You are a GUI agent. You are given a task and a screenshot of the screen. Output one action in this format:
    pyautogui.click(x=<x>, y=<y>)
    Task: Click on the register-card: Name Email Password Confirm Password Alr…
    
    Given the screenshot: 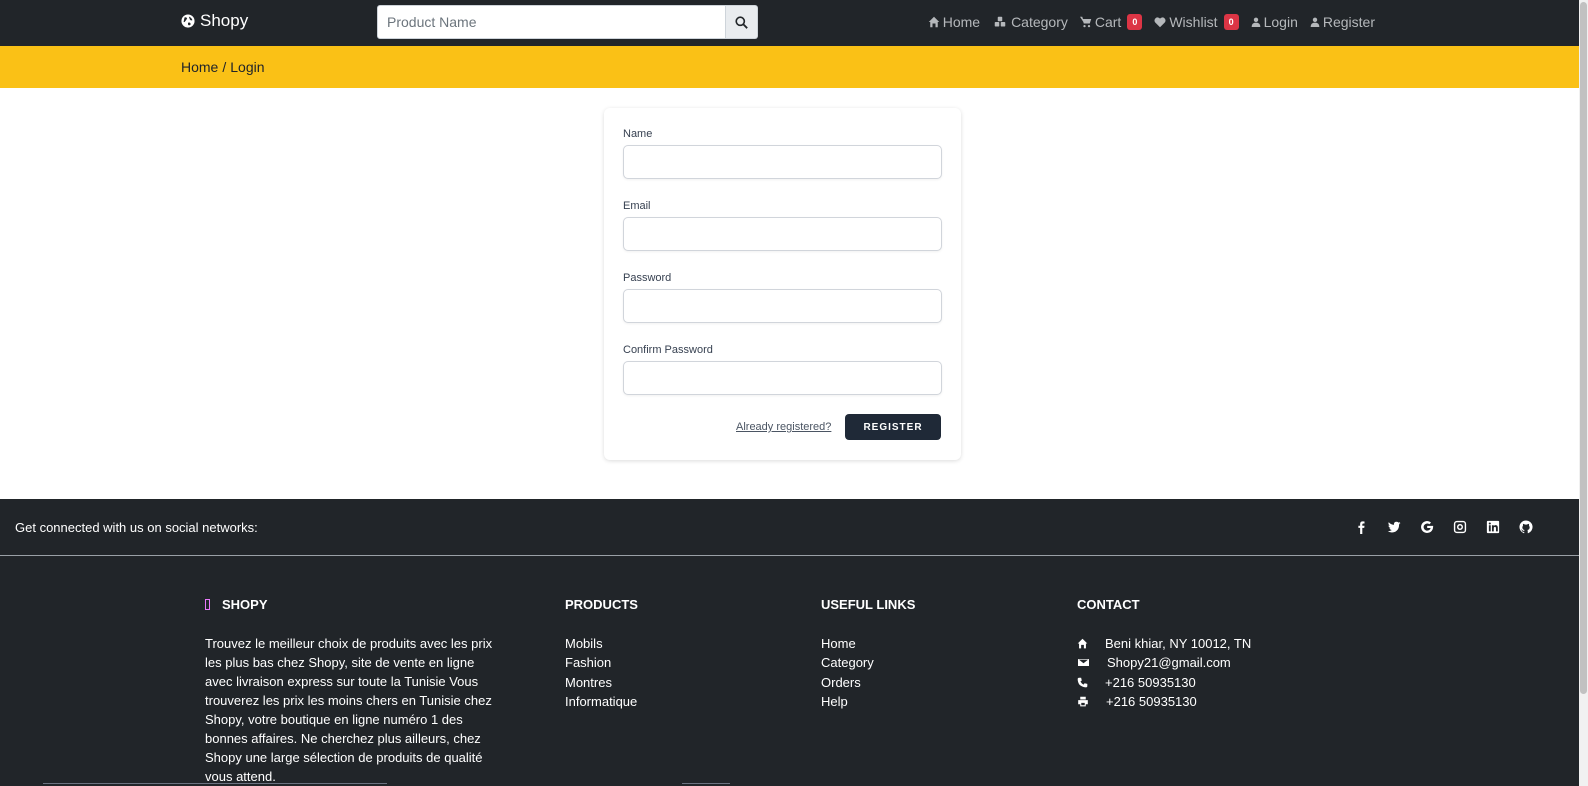 What is the action you would take?
    pyautogui.click(x=782, y=284)
    